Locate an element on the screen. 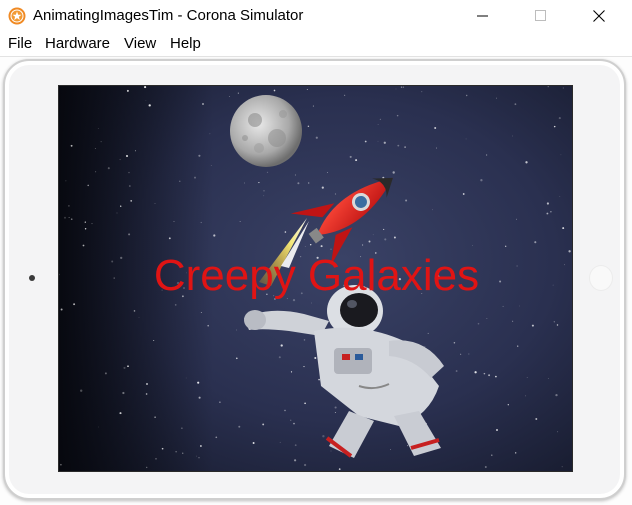  window-title: AnimatingImagesTim - Corona Simulator is located at coordinates (168, 15).